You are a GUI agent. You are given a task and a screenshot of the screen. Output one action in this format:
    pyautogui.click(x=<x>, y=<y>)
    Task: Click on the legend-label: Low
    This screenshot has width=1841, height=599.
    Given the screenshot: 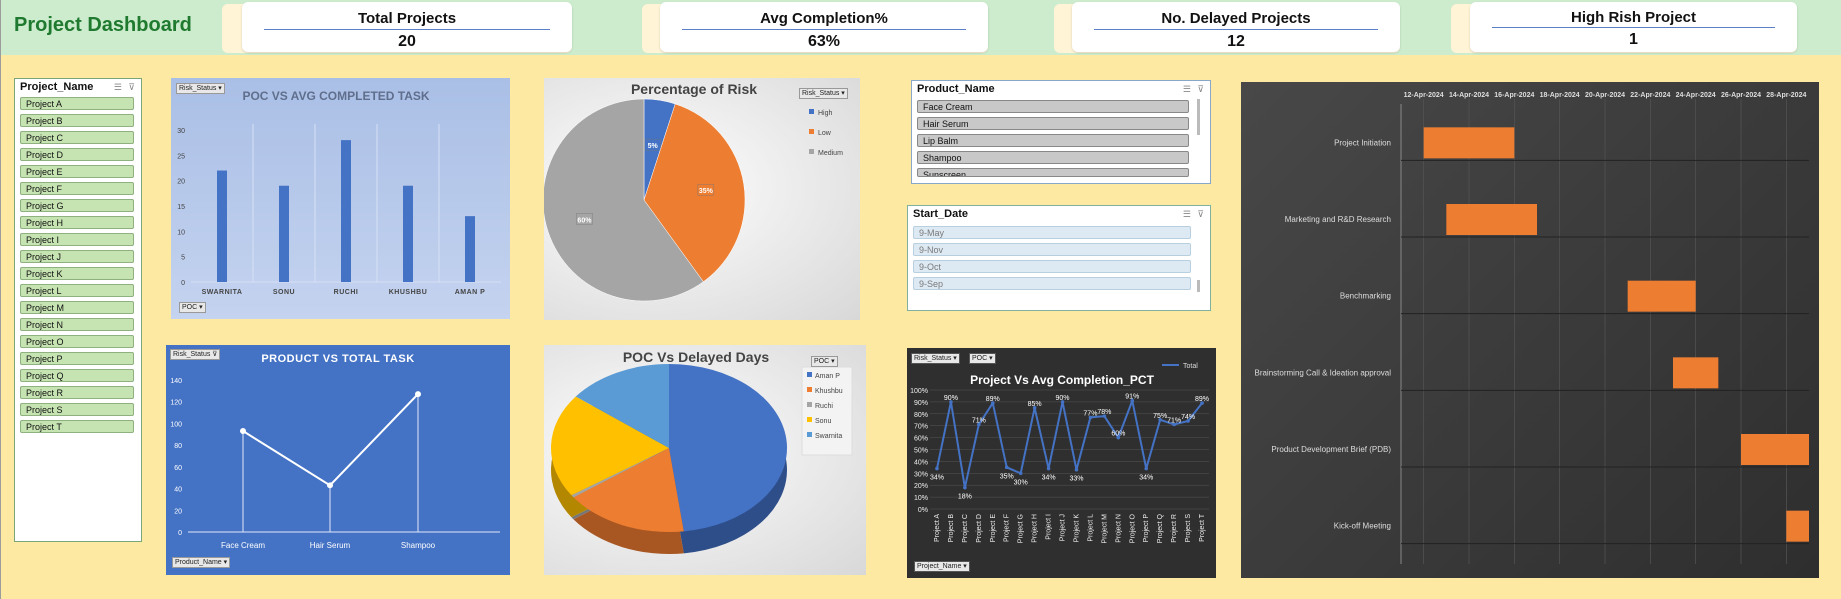 What is the action you would take?
    pyautogui.click(x=825, y=133)
    